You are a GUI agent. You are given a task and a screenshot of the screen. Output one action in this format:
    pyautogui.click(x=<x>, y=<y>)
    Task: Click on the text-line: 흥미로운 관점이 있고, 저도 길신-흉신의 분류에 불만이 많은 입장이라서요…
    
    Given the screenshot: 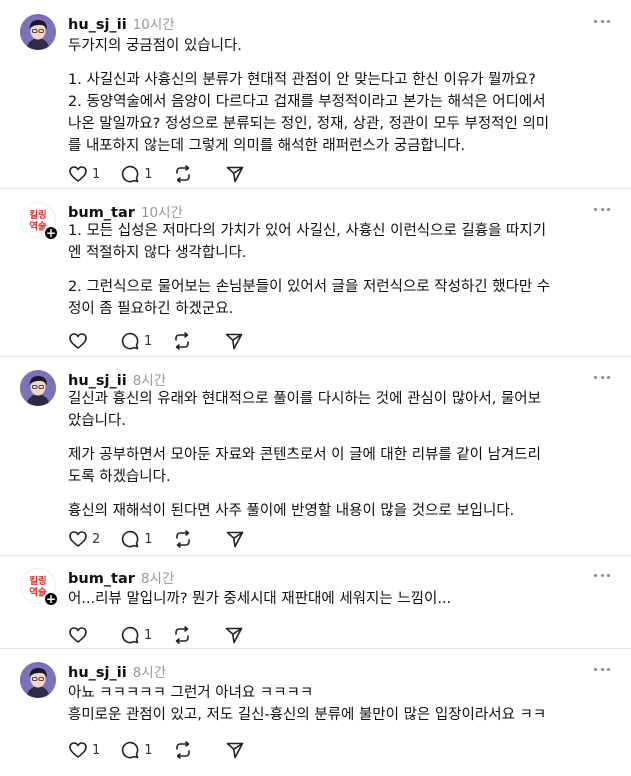 What is the action you would take?
    pyautogui.click(x=307, y=715)
    